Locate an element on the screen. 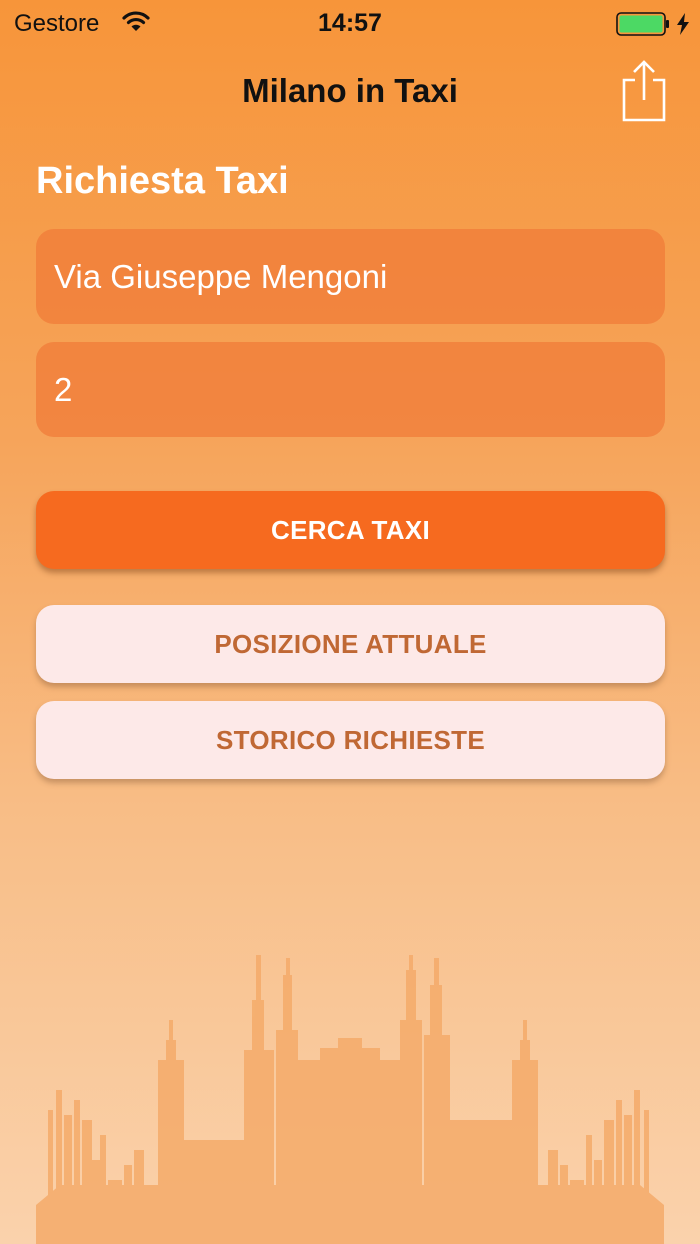 The width and height of the screenshot is (700, 1244). status-time: 14:57 is located at coordinates (350, 23).